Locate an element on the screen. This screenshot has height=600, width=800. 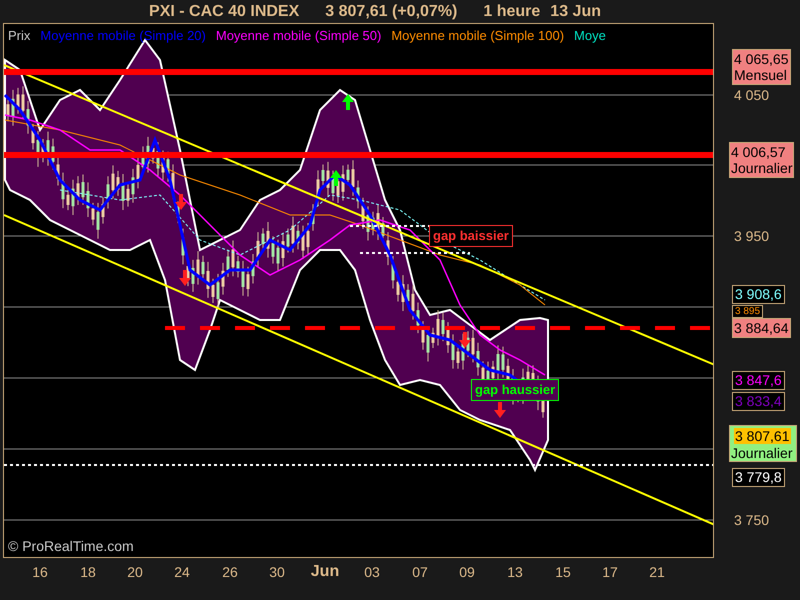
price-tag: 4 065,65 Mensuel is located at coordinates (761, 67).